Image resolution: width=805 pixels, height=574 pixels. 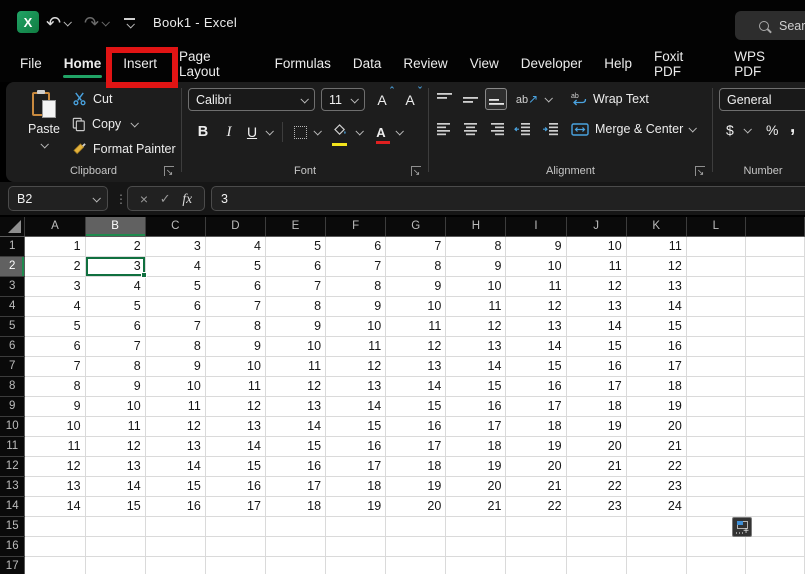 I want to click on cell-L10, so click(x=716, y=426).